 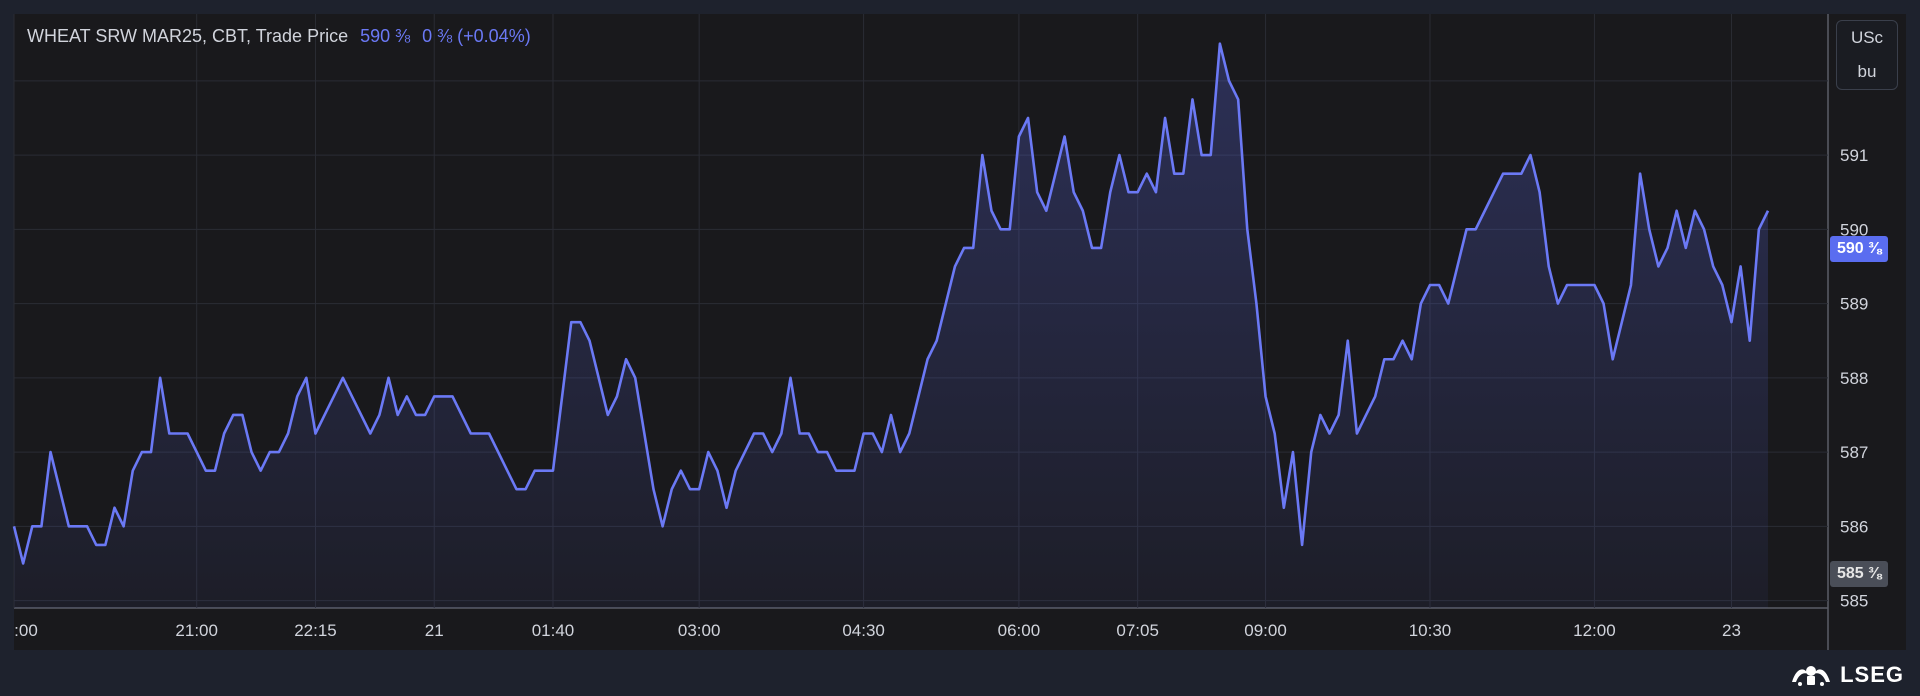 I want to click on y-tick-label: 588, so click(x=1854, y=378).